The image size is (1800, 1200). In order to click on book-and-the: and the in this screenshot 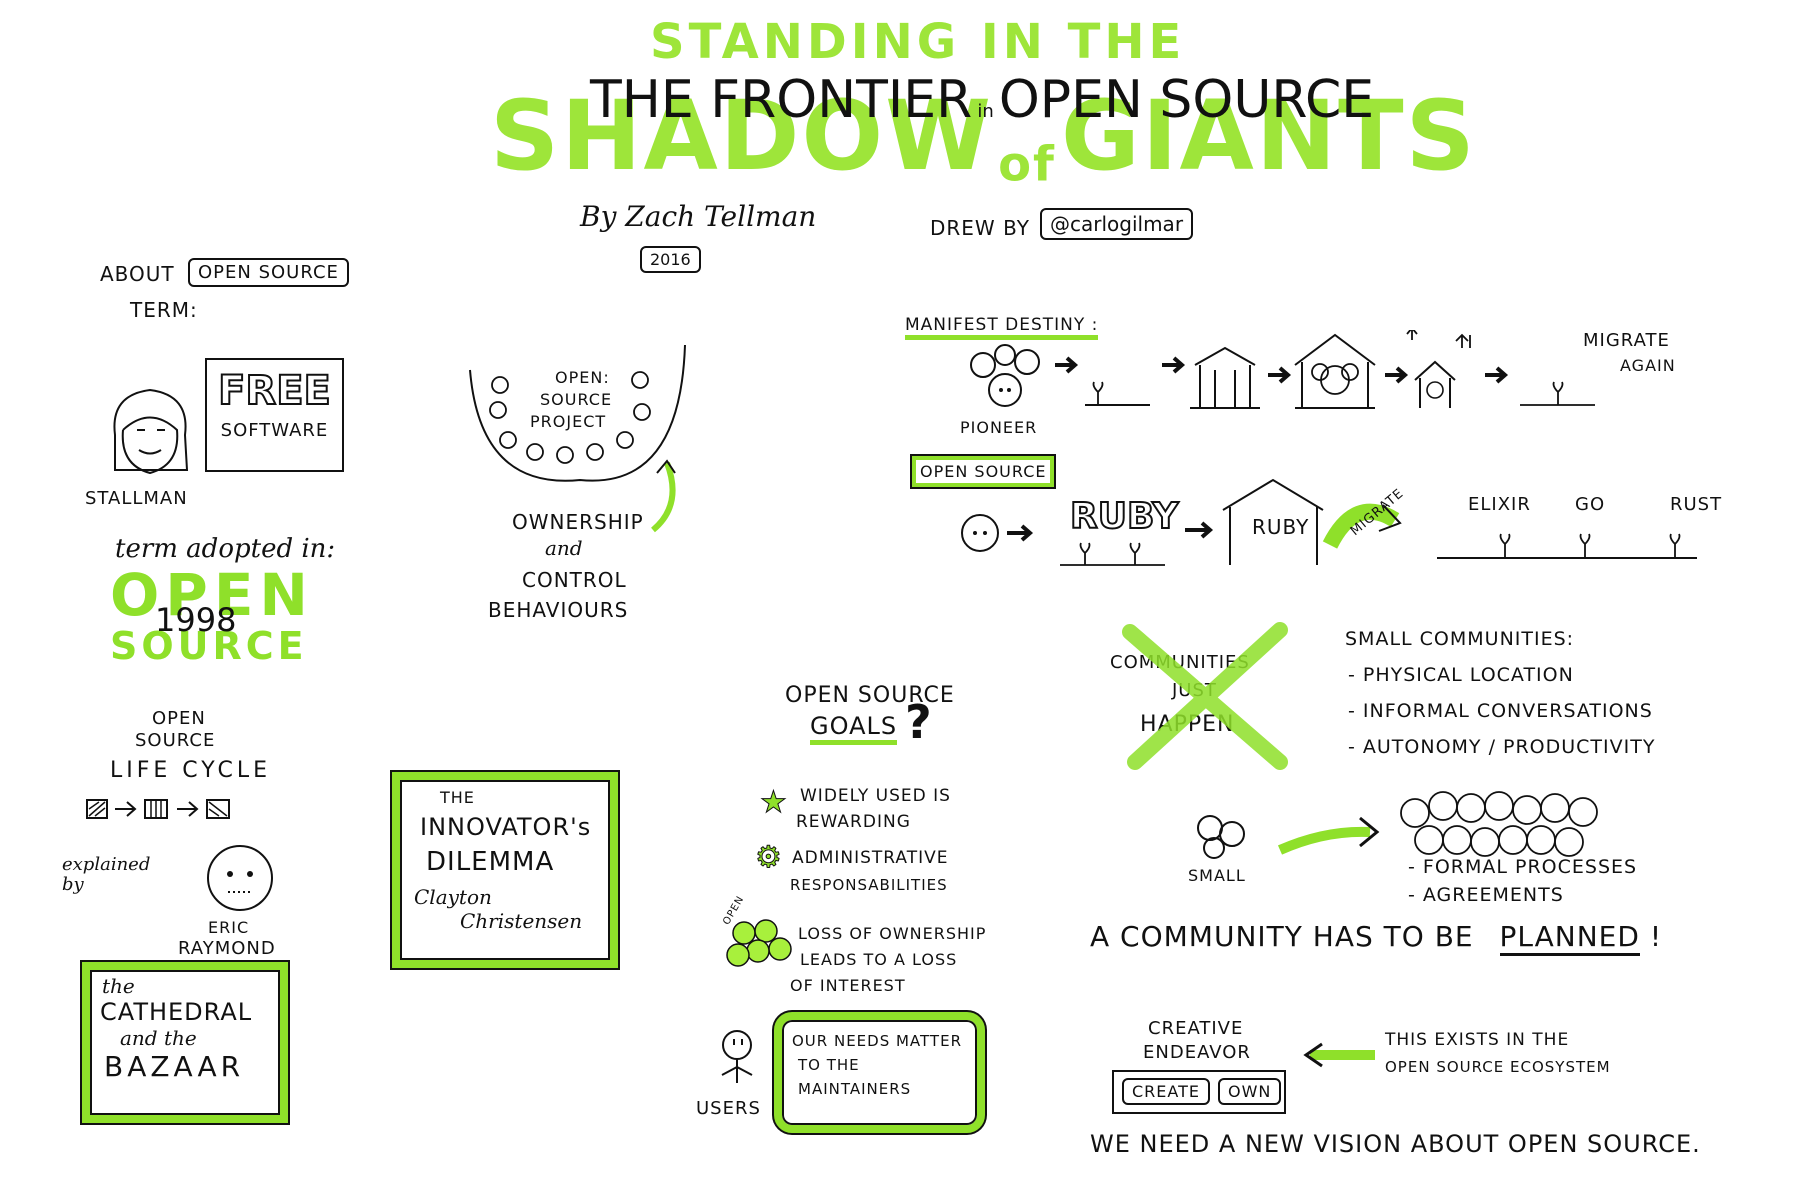, I will do `click(158, 1038)`.